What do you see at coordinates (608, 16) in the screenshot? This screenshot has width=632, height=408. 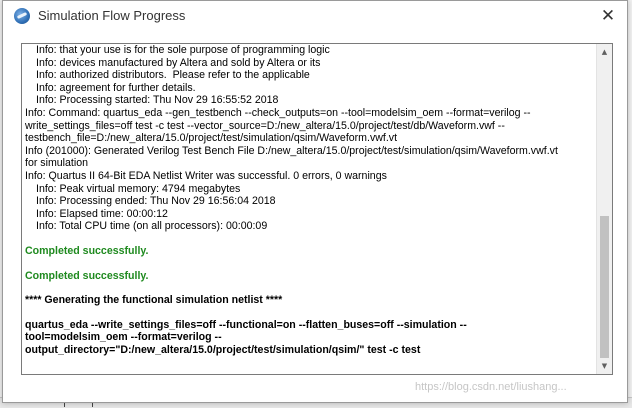 I see `close-button: ✕` at bounding box center [608, 16].